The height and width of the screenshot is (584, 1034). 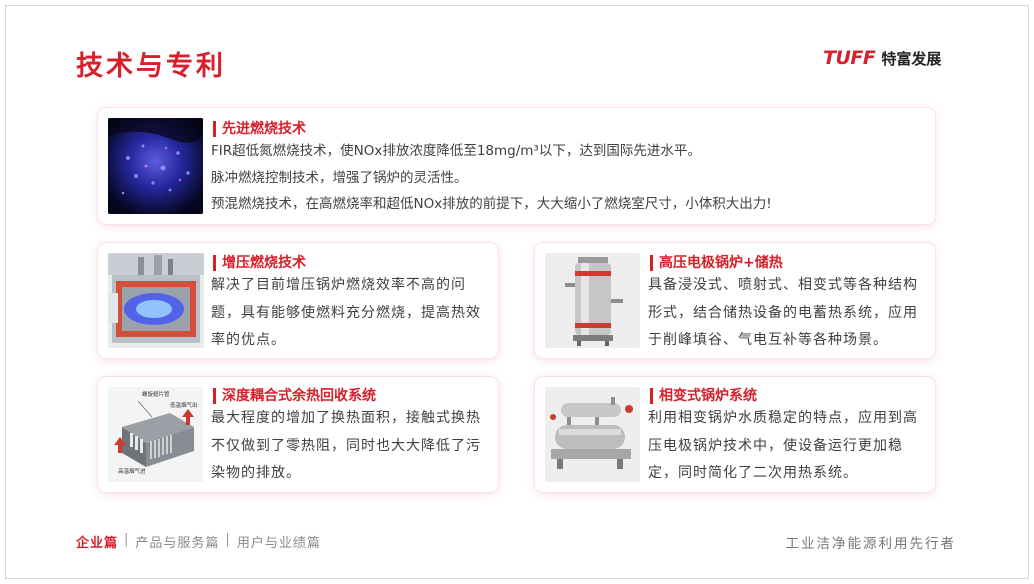 I want to click on pressurized-furnace-image, so click(x=156, y=300).